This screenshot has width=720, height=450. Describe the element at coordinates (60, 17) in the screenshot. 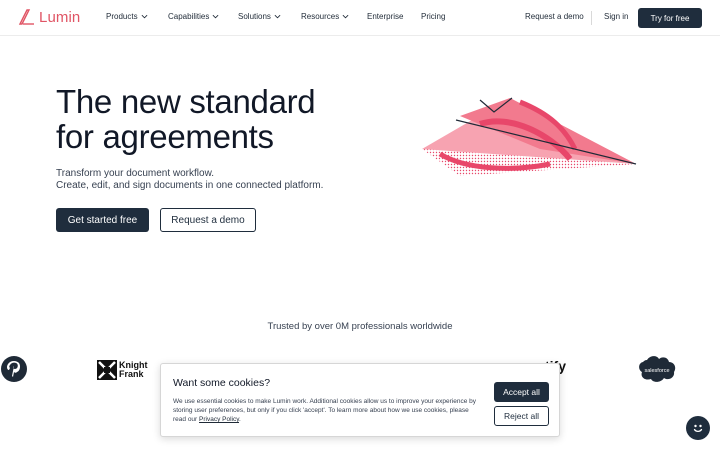

I see `brand-name: Lumin` at that location.